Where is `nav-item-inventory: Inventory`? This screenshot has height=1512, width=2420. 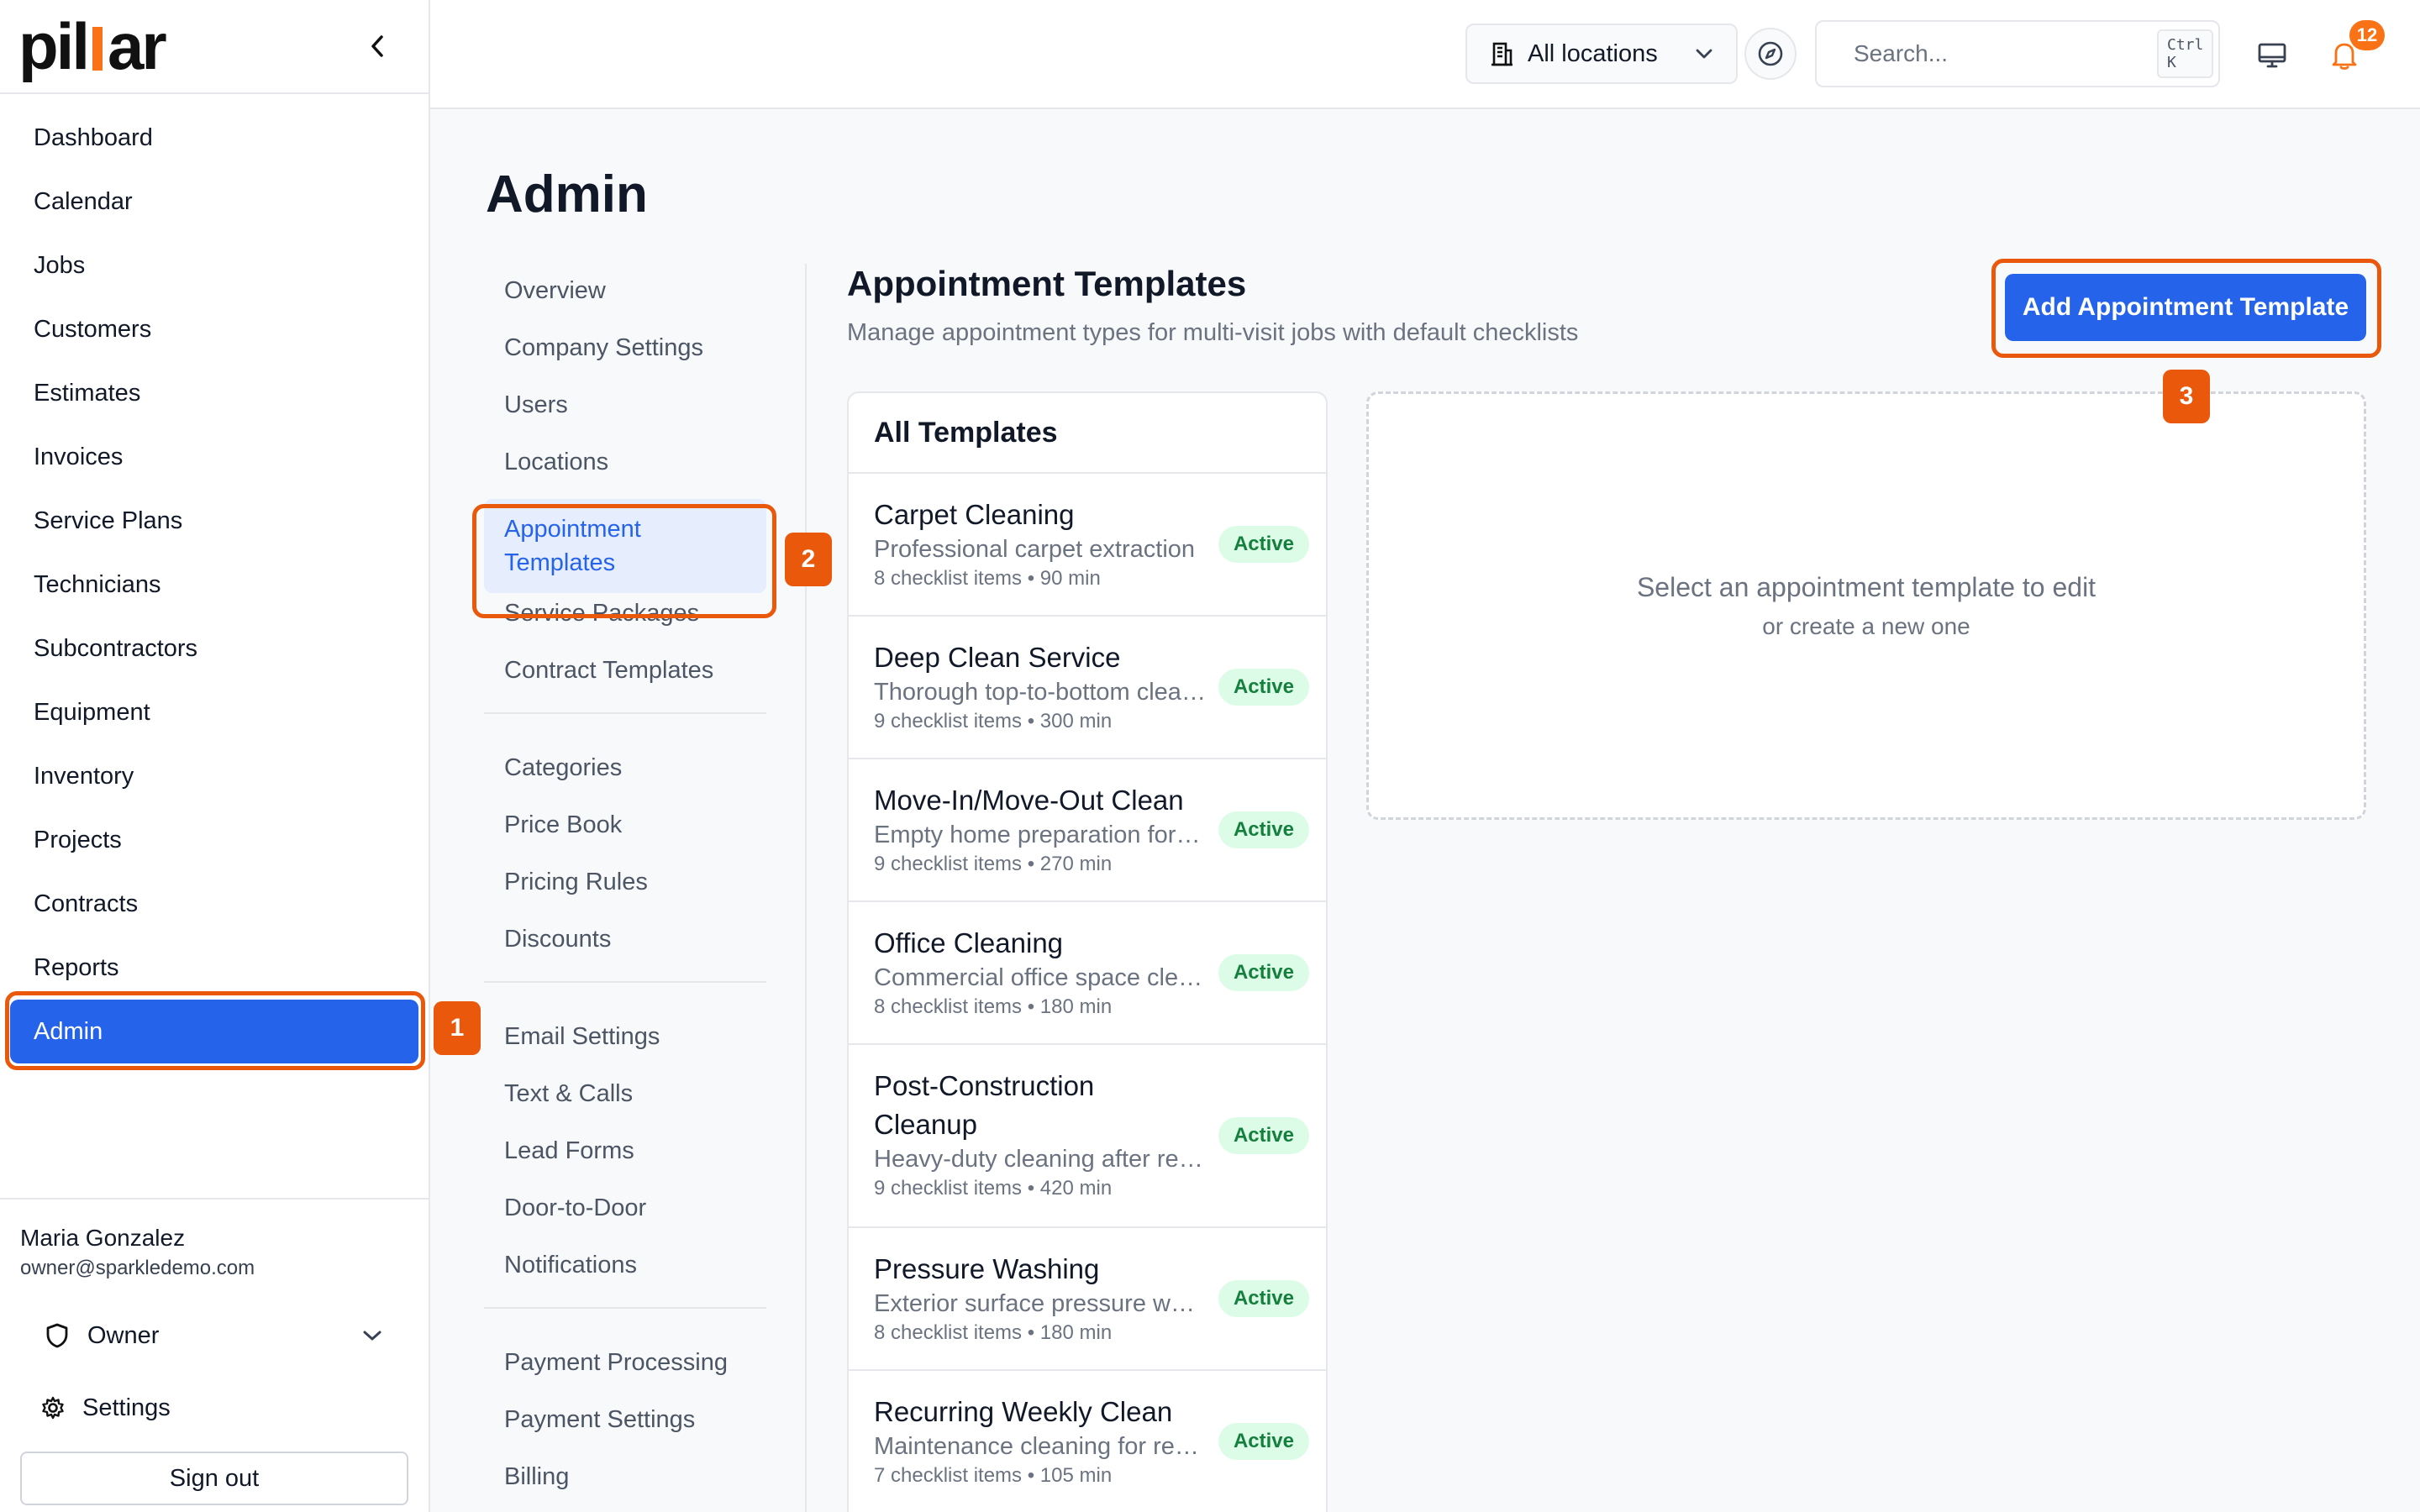
nav-item-inventory: Inventory is located at coordinates (214, 776).